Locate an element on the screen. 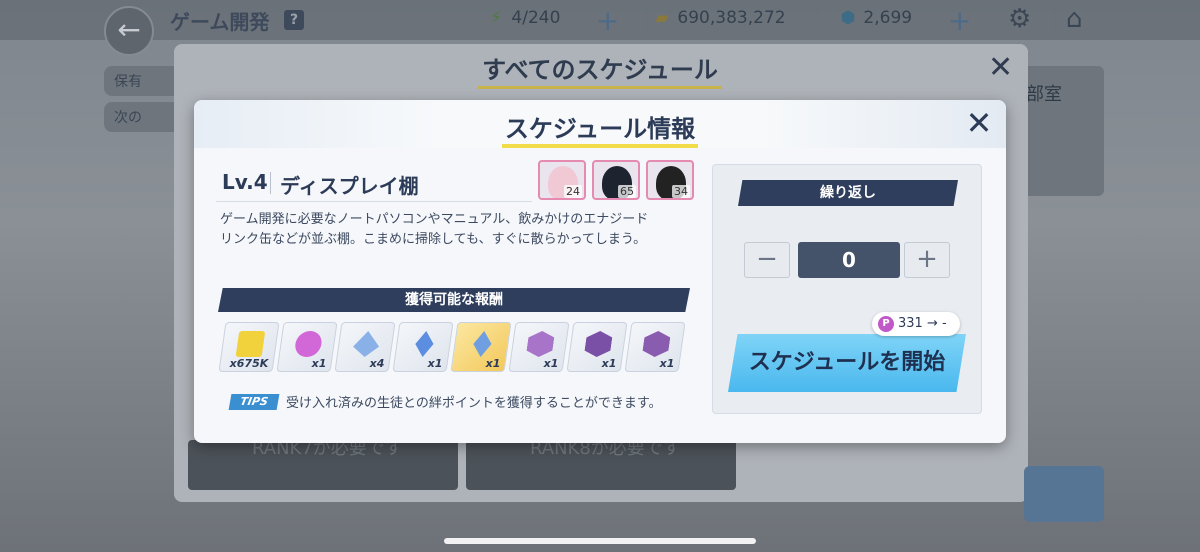  ap-plus-button: + is located at coordinates (607, 20).